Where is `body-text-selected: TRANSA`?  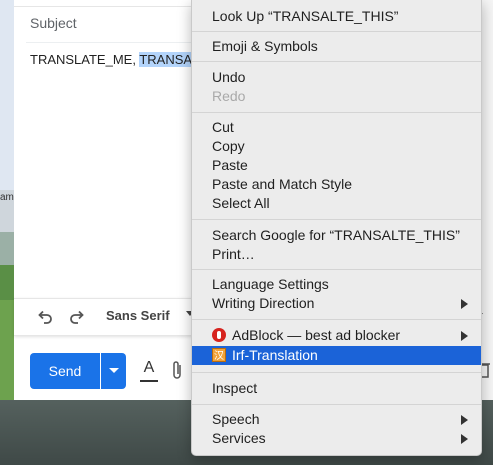 body-text-selected: TRANSA is located at coordinates (166, 59).